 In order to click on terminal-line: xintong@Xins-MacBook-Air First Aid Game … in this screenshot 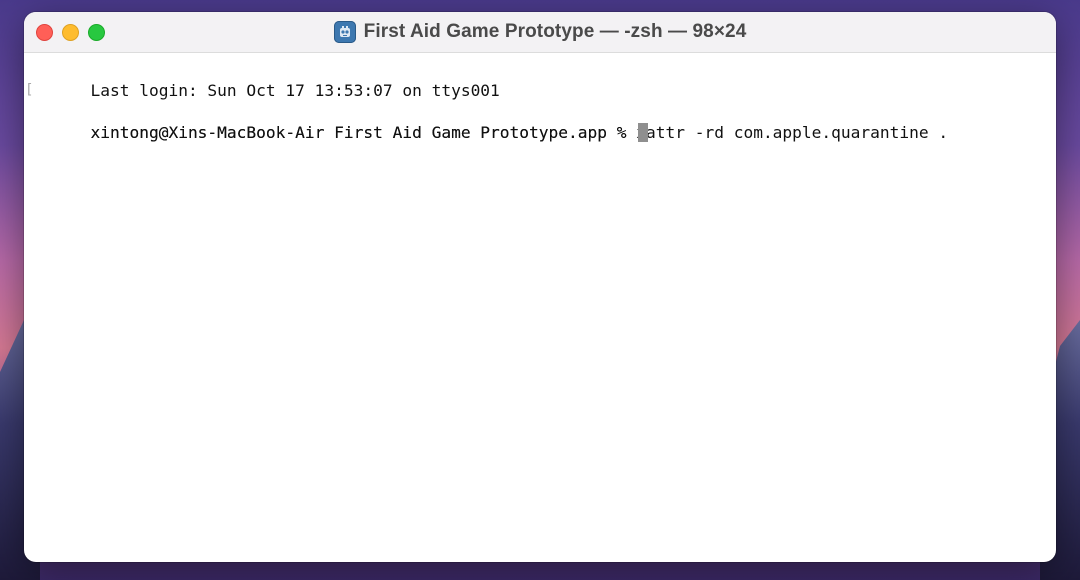, I will do `click(544, 121)`.